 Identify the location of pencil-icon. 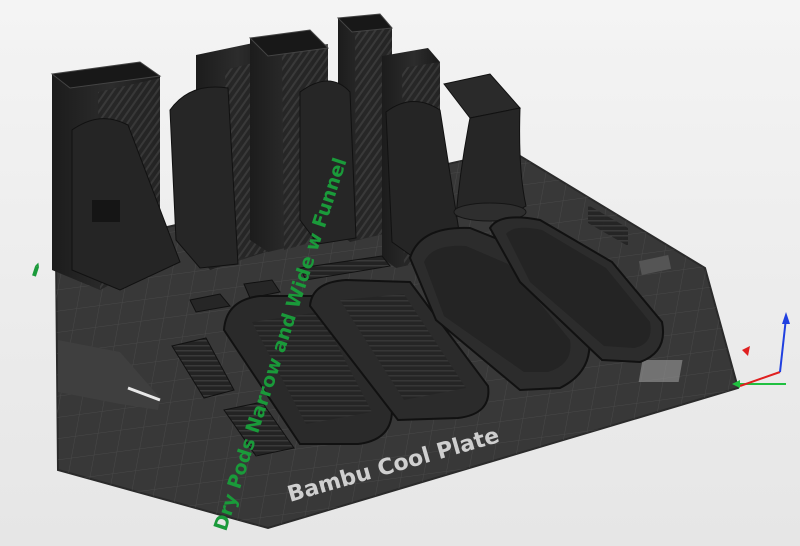
(36, 269).